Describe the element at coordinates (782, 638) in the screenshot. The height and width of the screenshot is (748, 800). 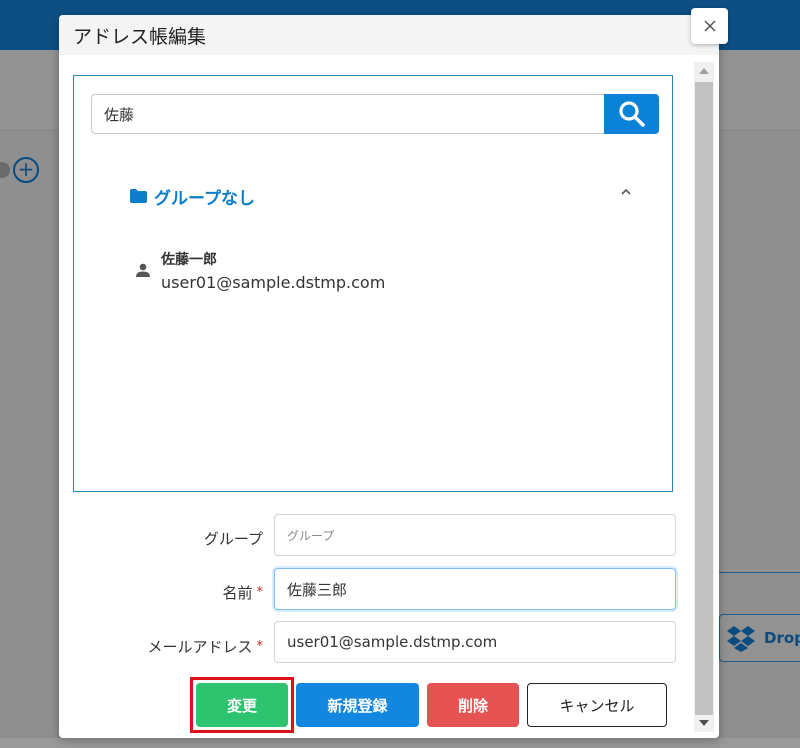
I see `dropbox-label: Drop` at that location.